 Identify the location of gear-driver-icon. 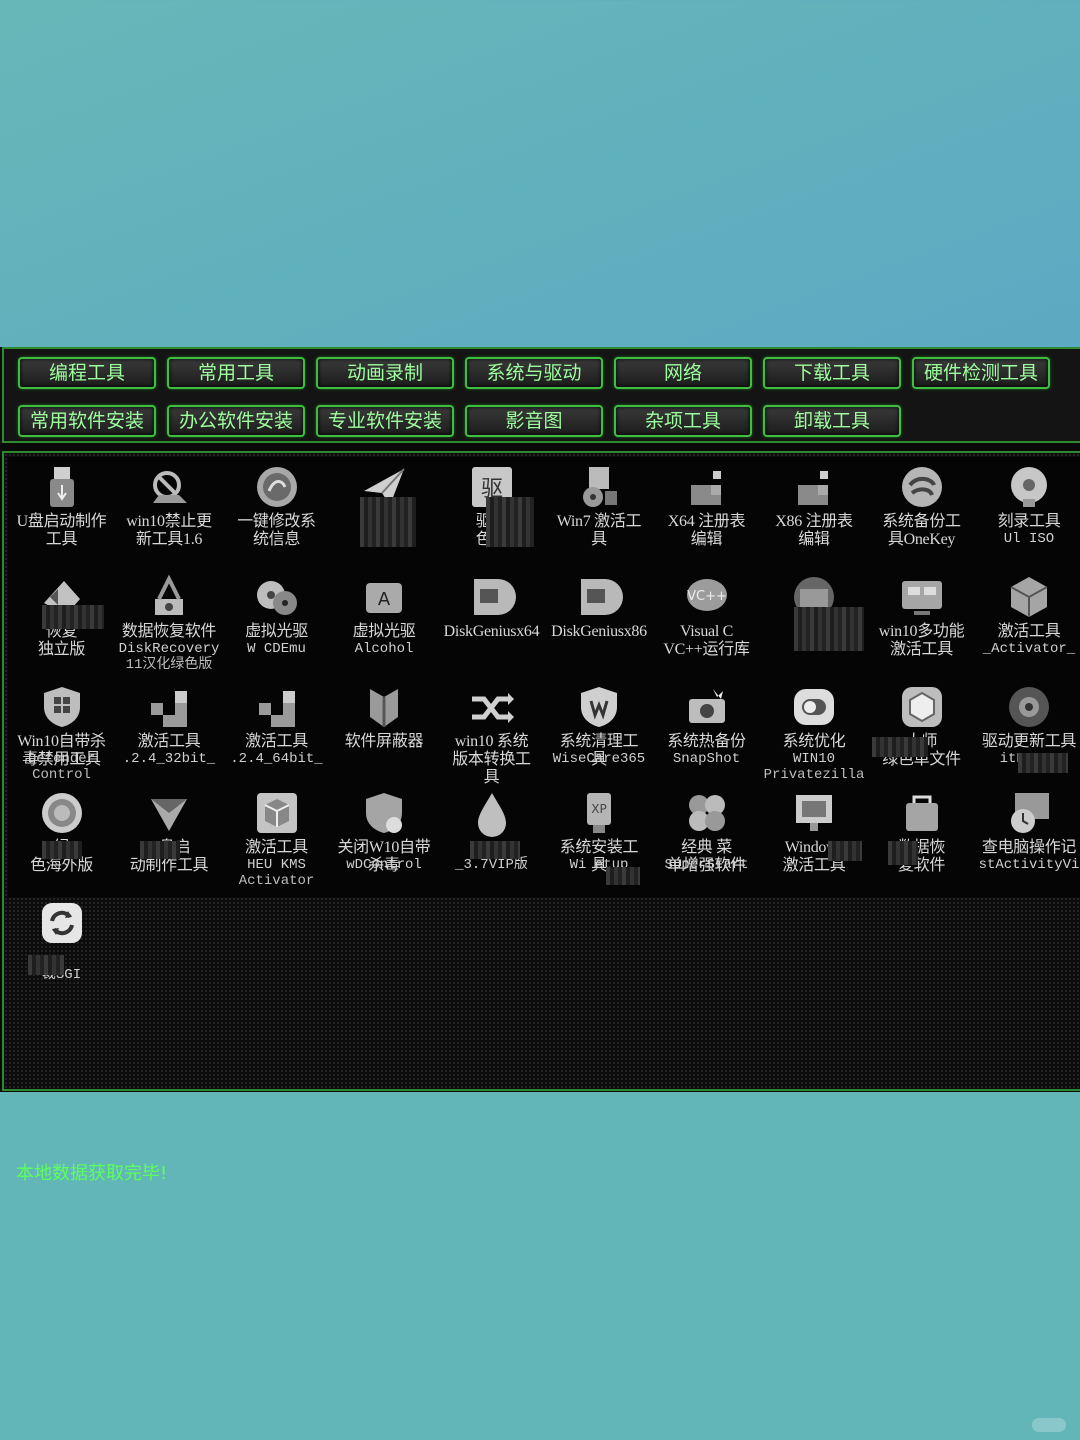
(1029, 707).